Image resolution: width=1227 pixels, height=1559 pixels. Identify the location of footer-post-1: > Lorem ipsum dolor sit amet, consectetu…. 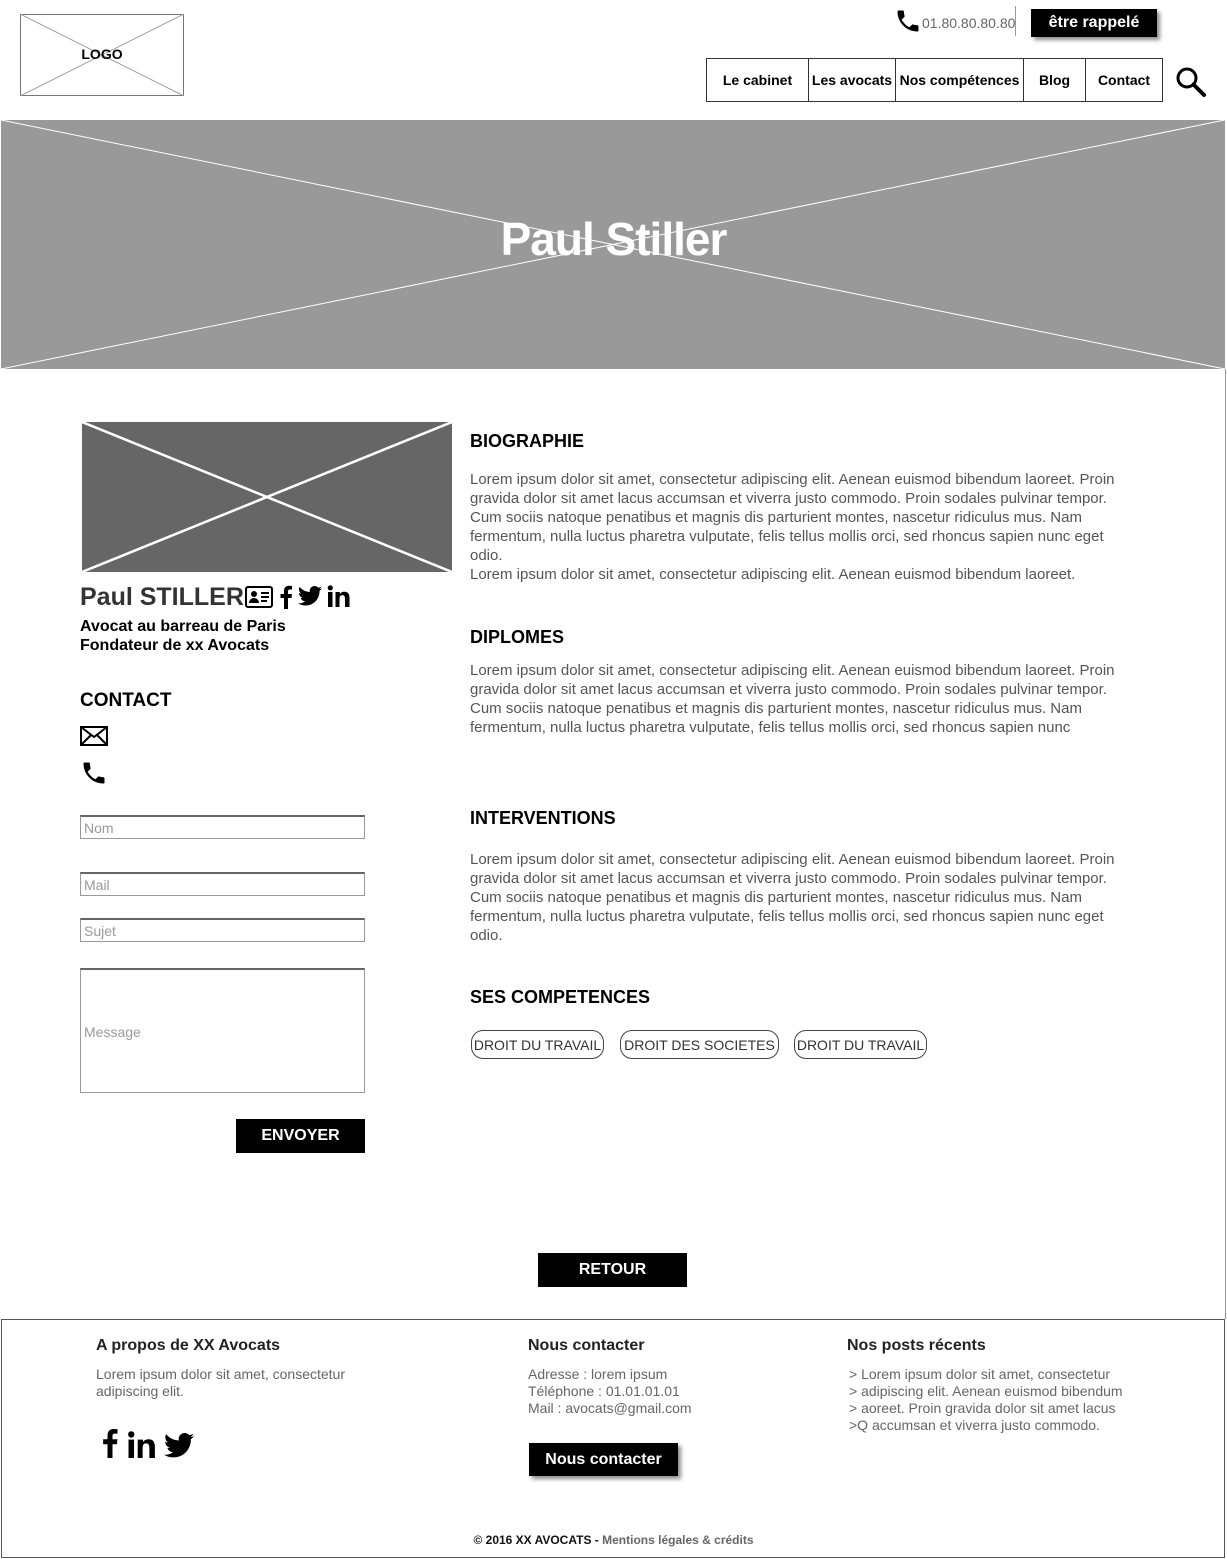
(979, 1374).